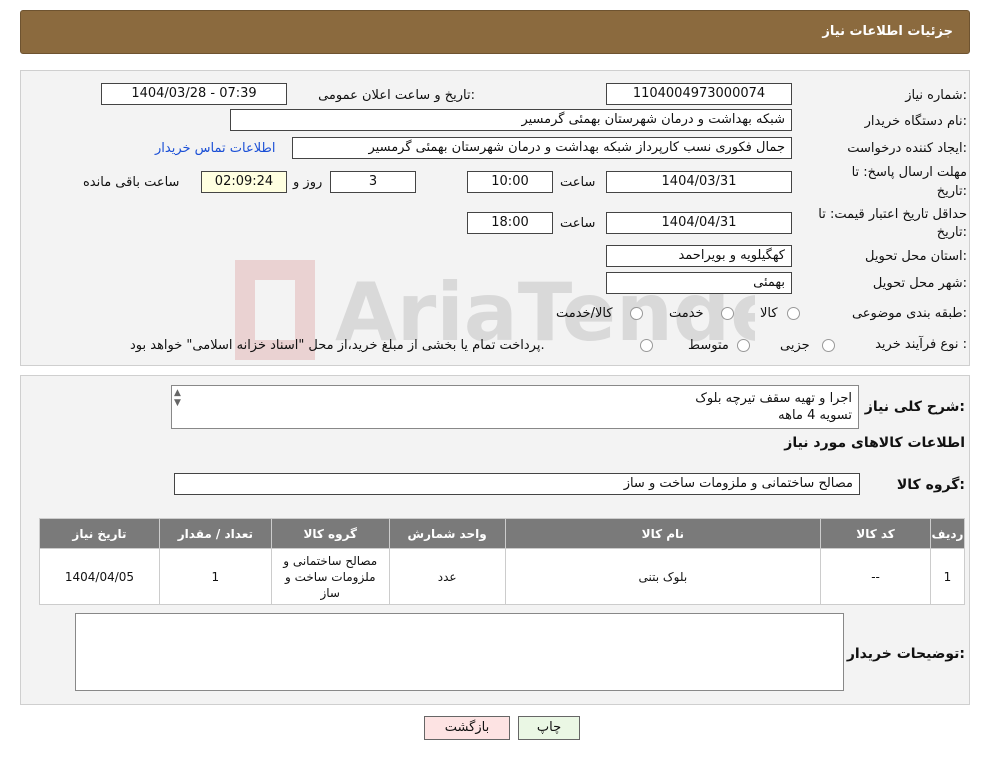 The height and width of the screenshot is (760, 985). Describe the element at coordinates (795, 345) in the screenshot. I see `process-option-minor-label: جزیی` at that location.